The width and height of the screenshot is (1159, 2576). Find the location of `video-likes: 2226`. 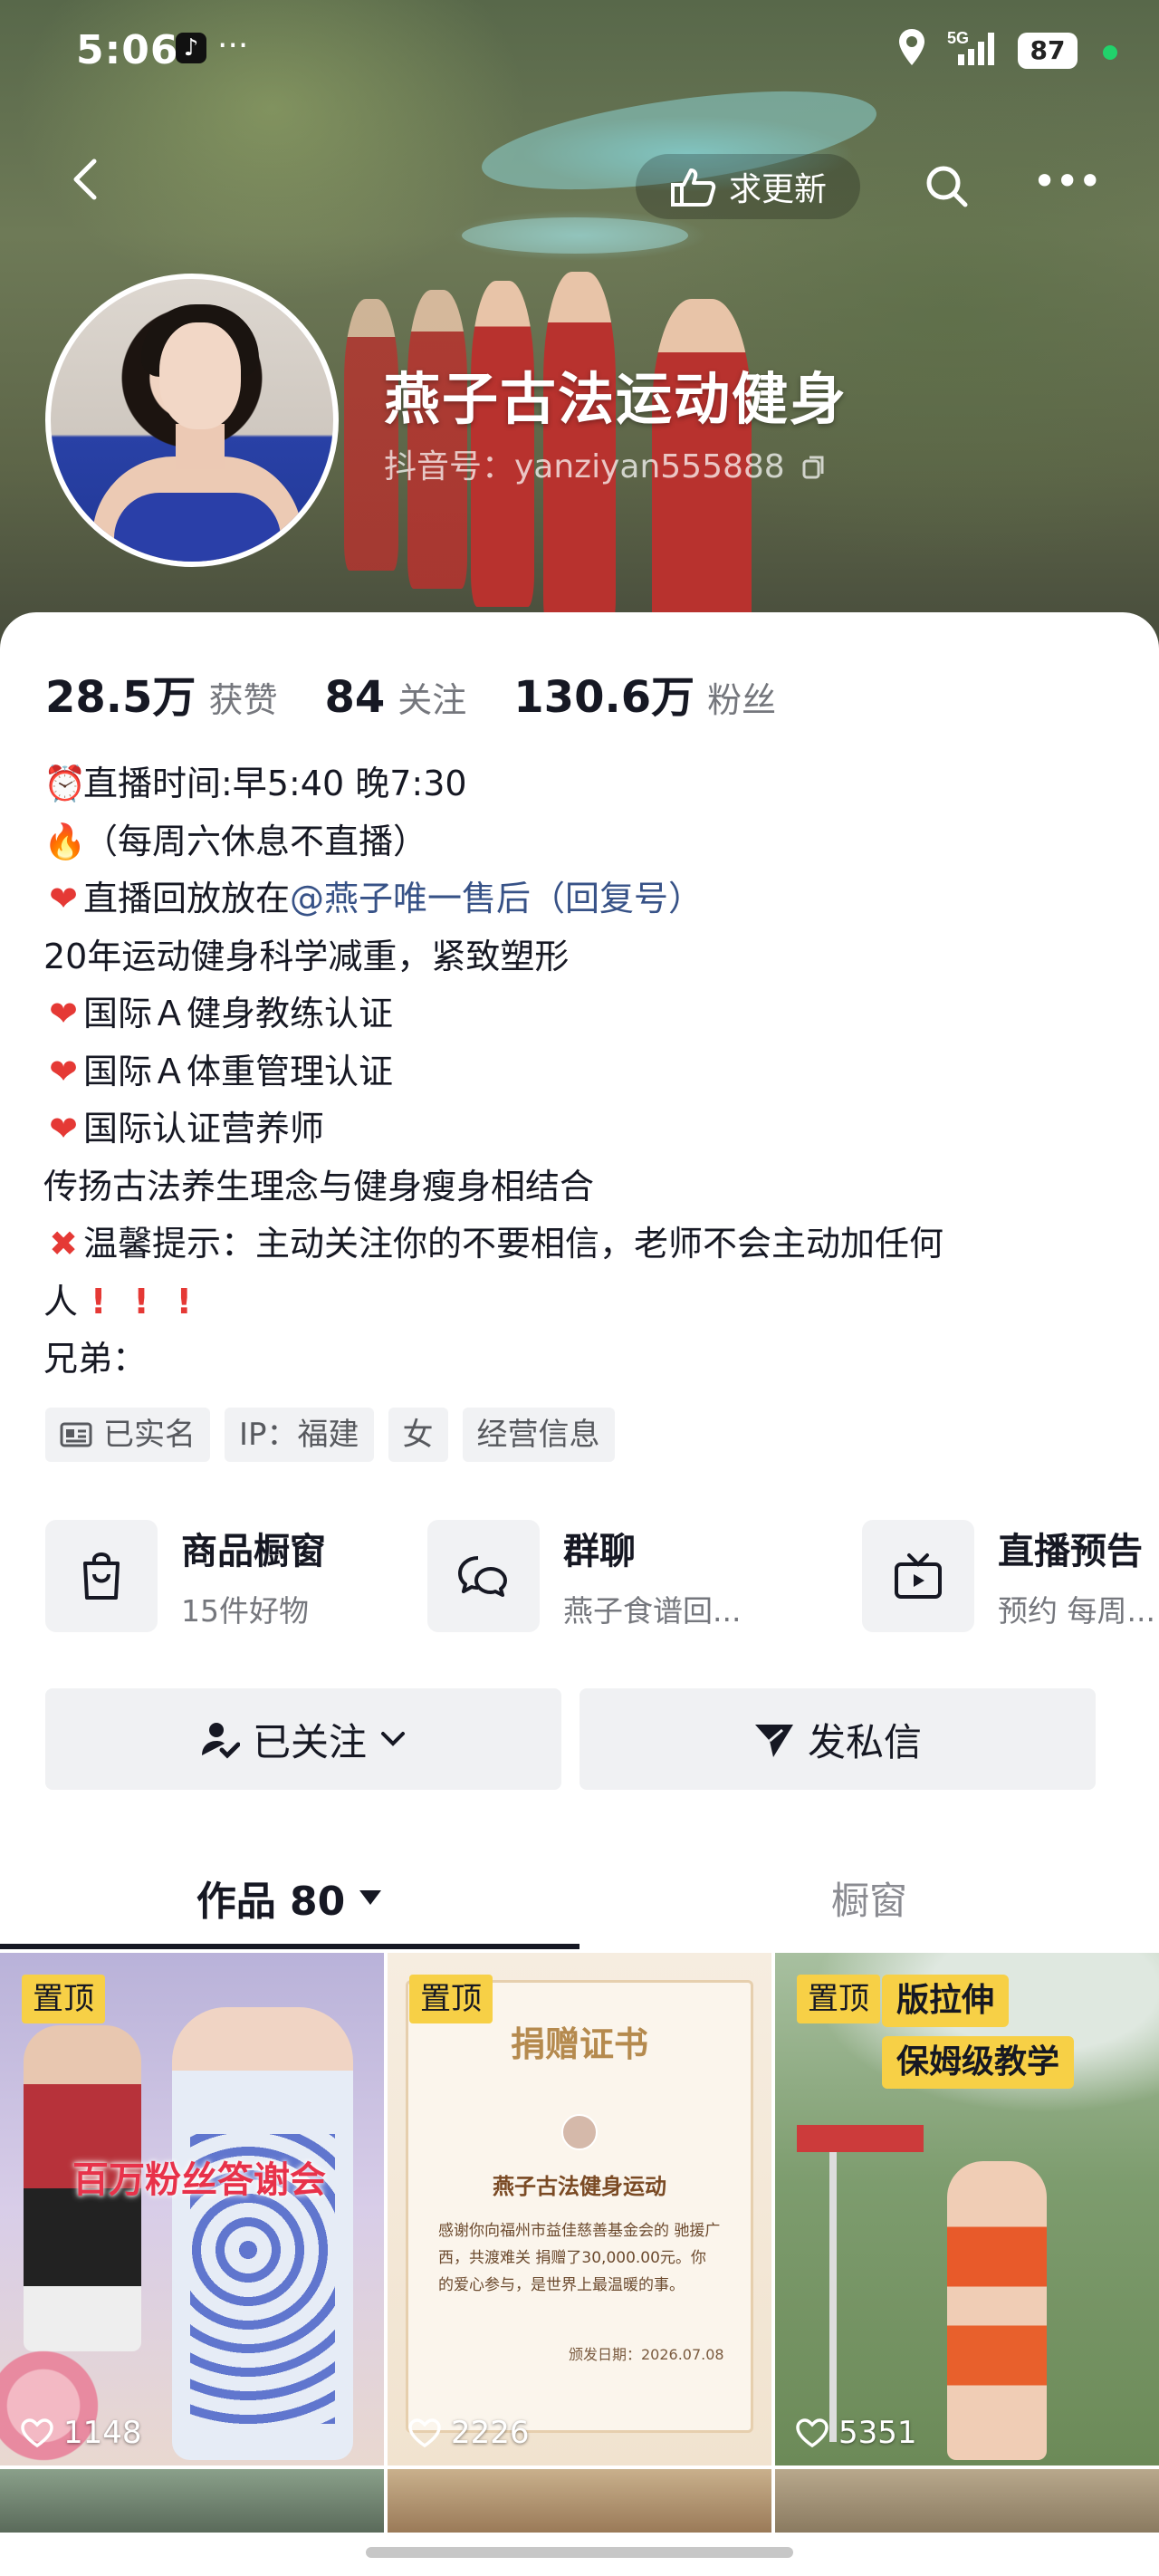

video-likes: 2226 is located at coordinates (469, 2433).